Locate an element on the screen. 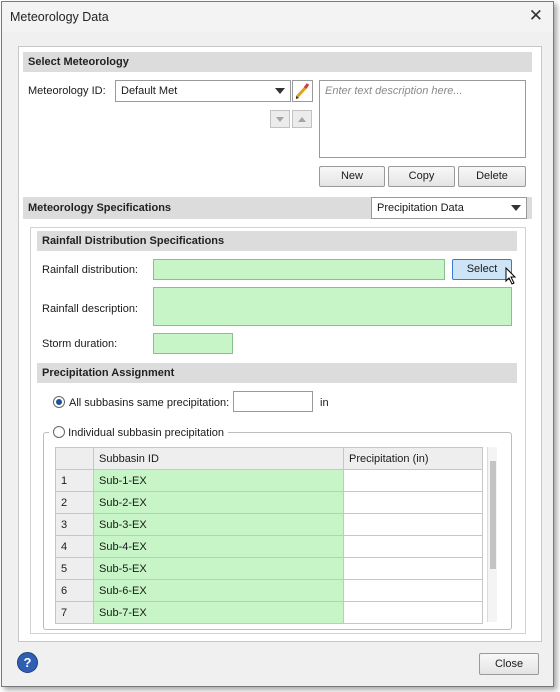 The width and height of the screenshot is (560, 692). copy-button: Copy is located at coordinates (421, 176).